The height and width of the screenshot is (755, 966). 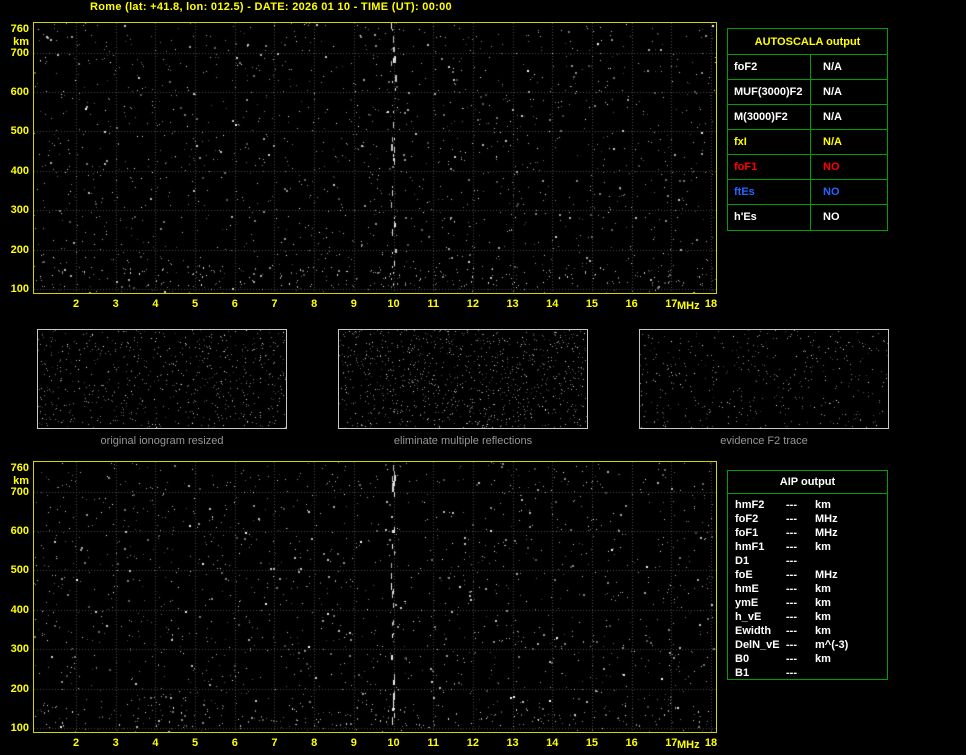 I want to click on aip-row-2: foF1 --- MHz, so click(x=807, y=533).